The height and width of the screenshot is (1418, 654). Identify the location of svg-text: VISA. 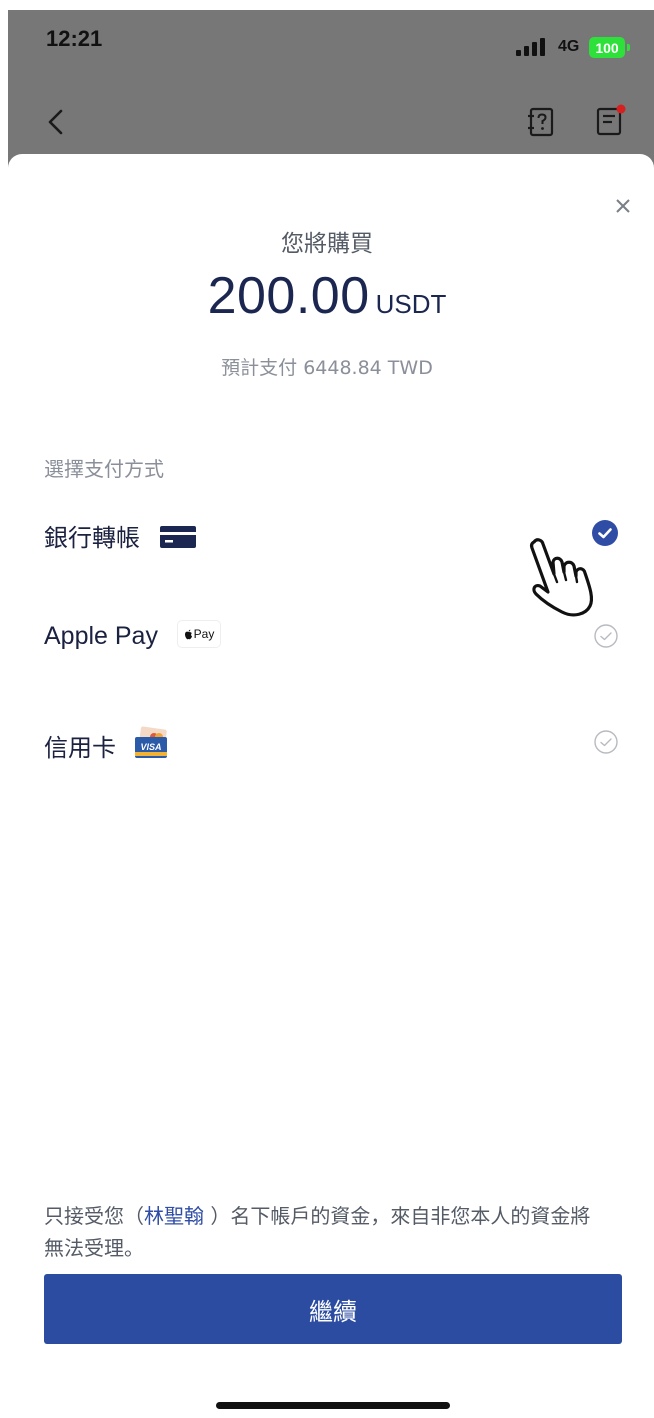
(150, 747).